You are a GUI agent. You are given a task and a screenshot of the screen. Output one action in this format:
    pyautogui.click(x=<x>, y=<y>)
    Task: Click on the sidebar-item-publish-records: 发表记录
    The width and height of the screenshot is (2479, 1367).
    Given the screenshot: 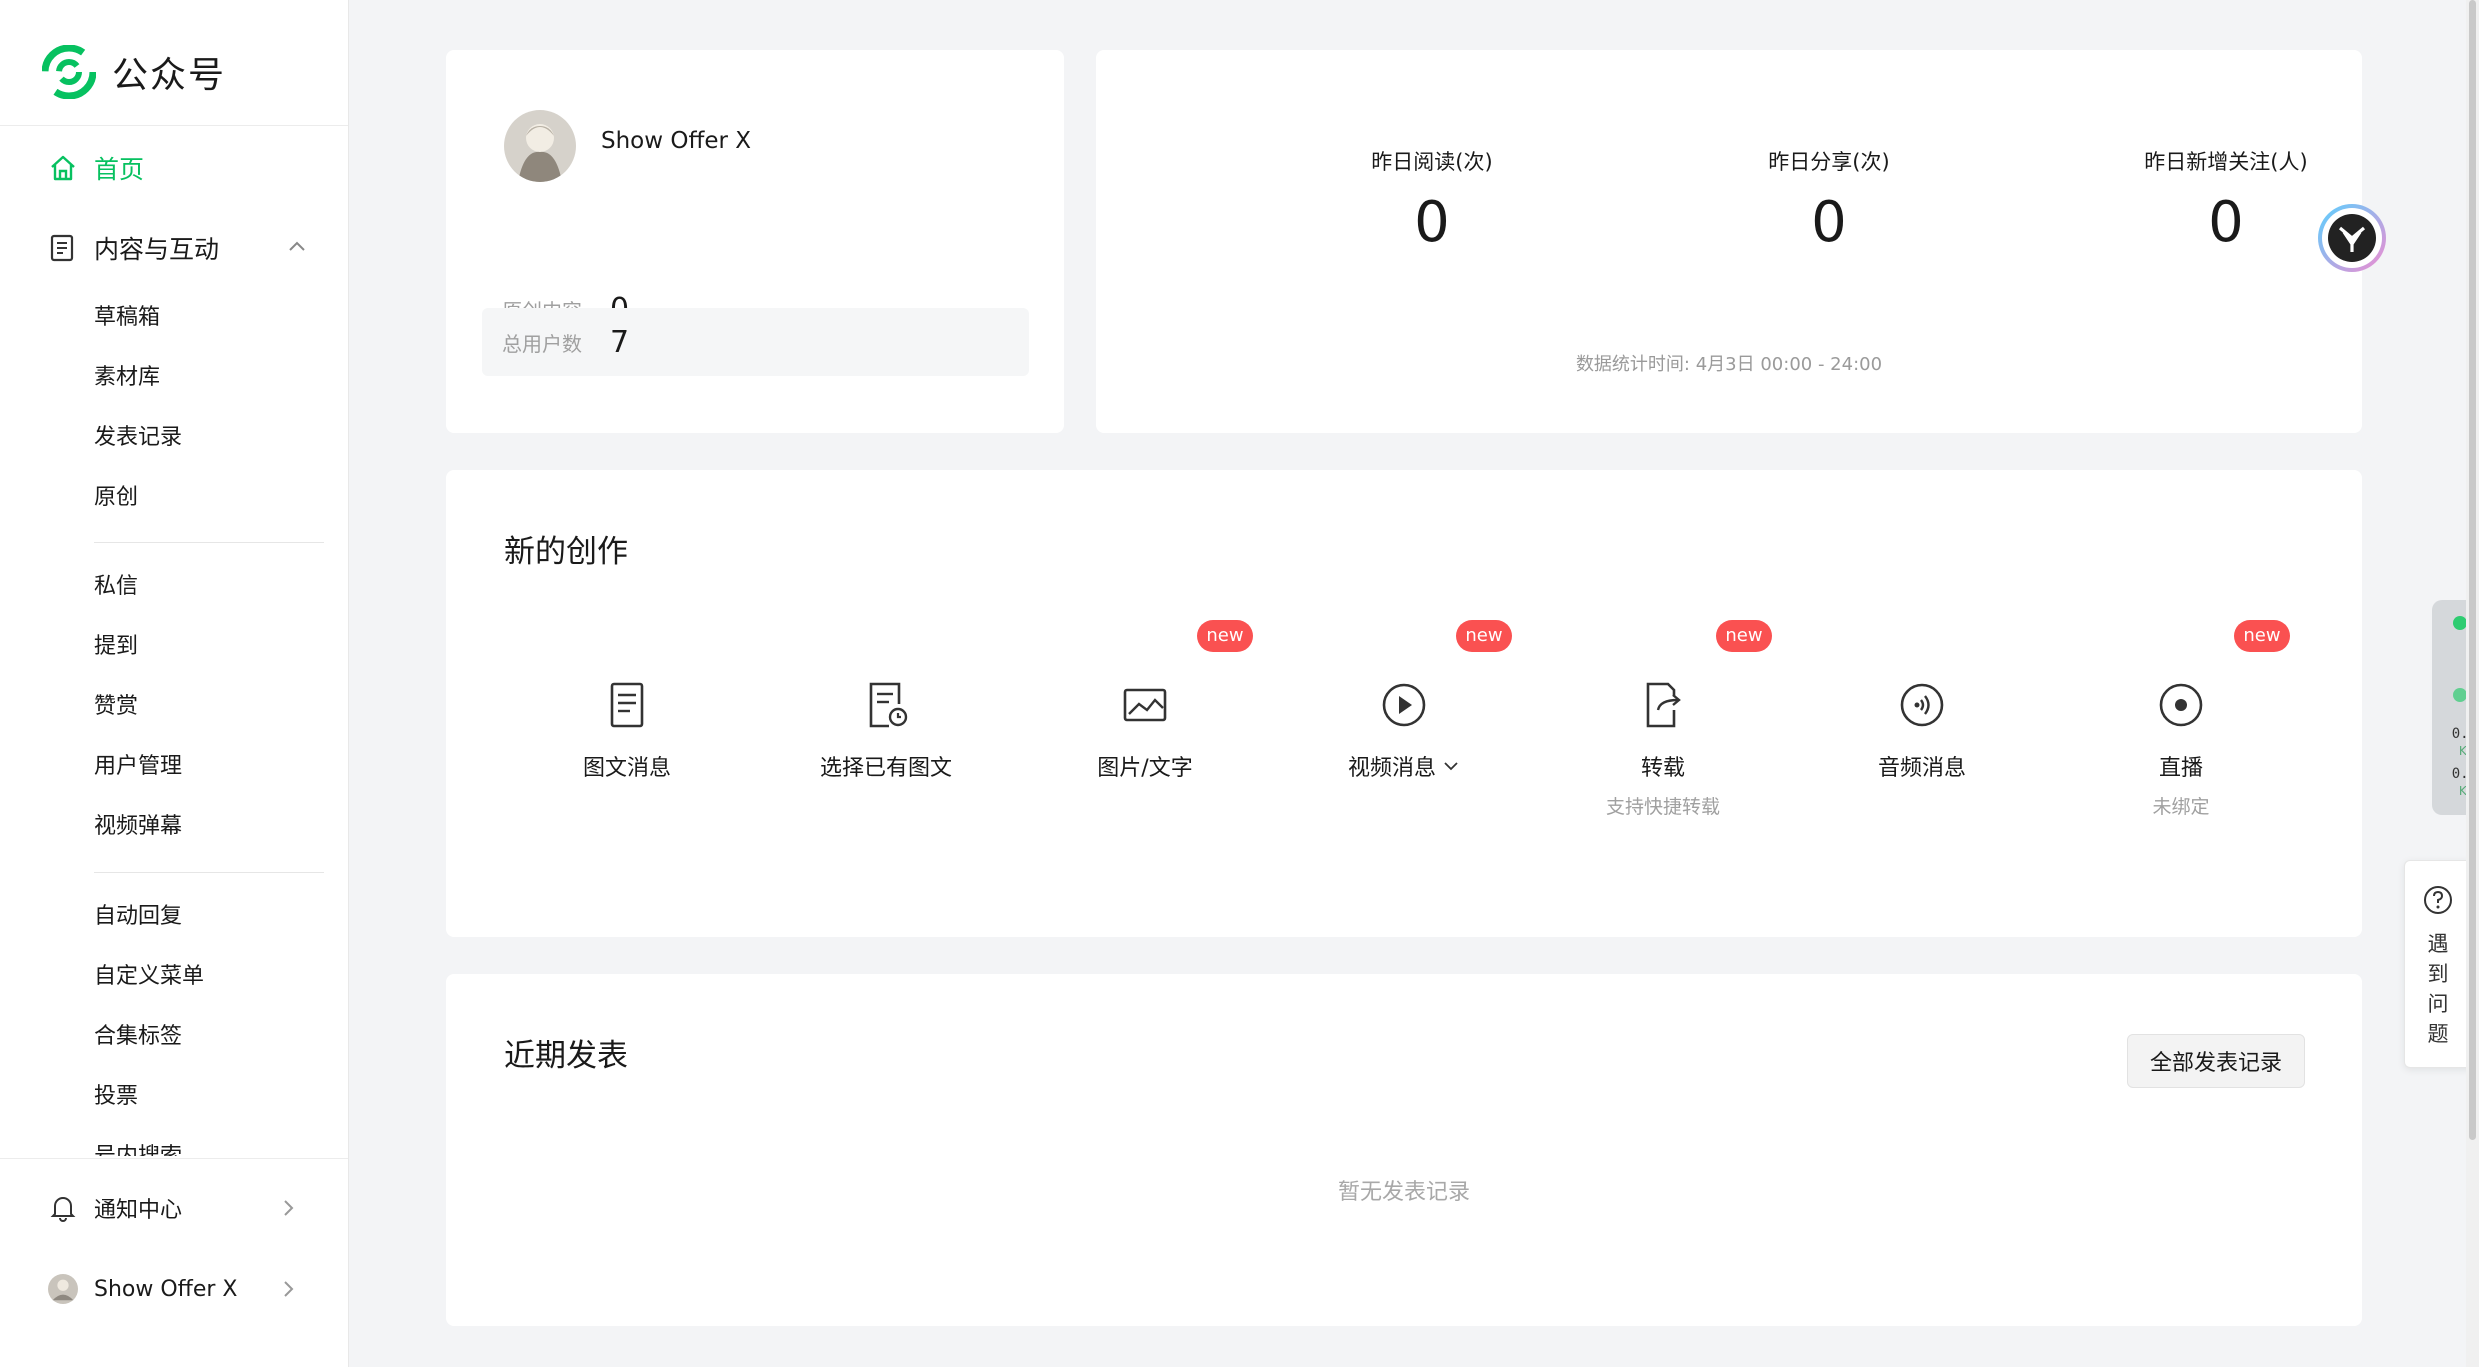 What is the action you would take?
    pyautogui.click(x=138, y=438)
    